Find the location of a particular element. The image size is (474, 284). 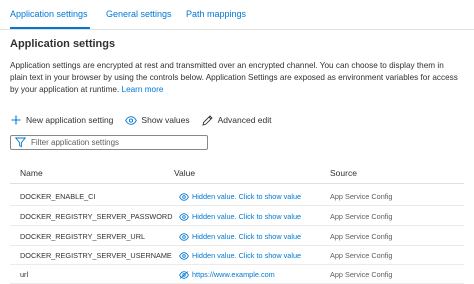

tab-application-settings: Application settings is located at coordinates (49, 14).